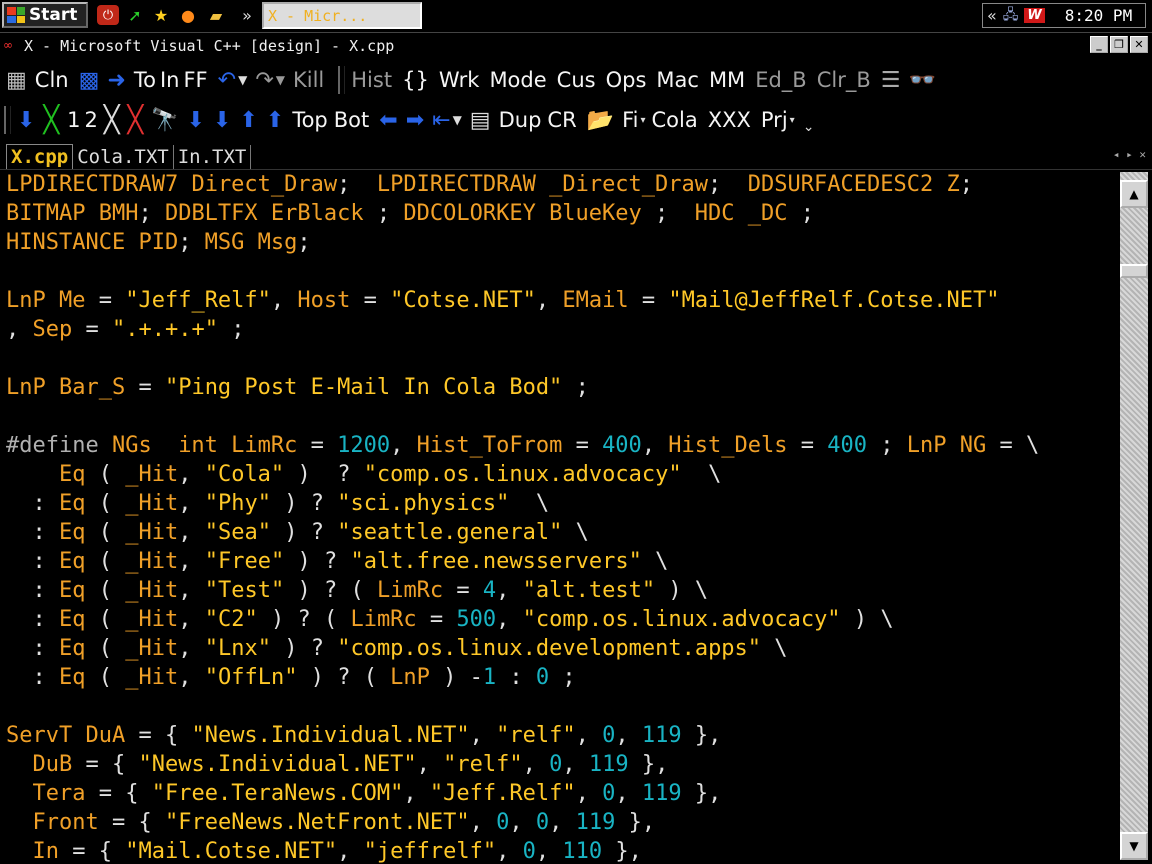 This screenshot has width=1152, height=864. What do you see at coordinates (40, 156) in the screenshot?
I see `tab-x-cpp: X.cpp` at bounding box center [40, 156].